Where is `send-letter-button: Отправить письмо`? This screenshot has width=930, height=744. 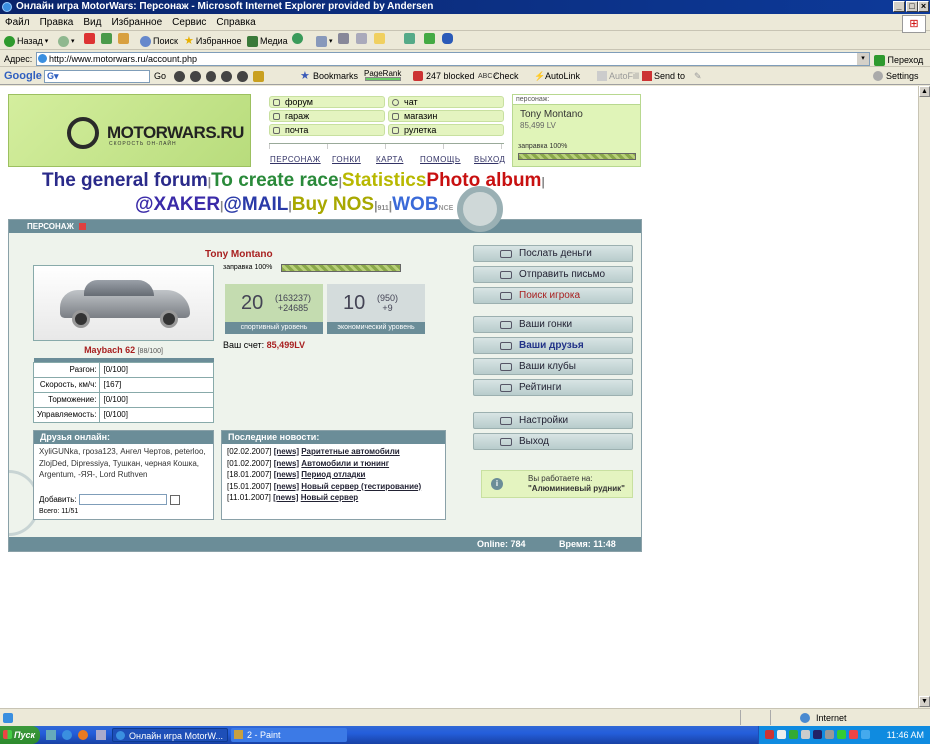
send-letter-button: Отправить письмо is located at coordinates (553, 274).